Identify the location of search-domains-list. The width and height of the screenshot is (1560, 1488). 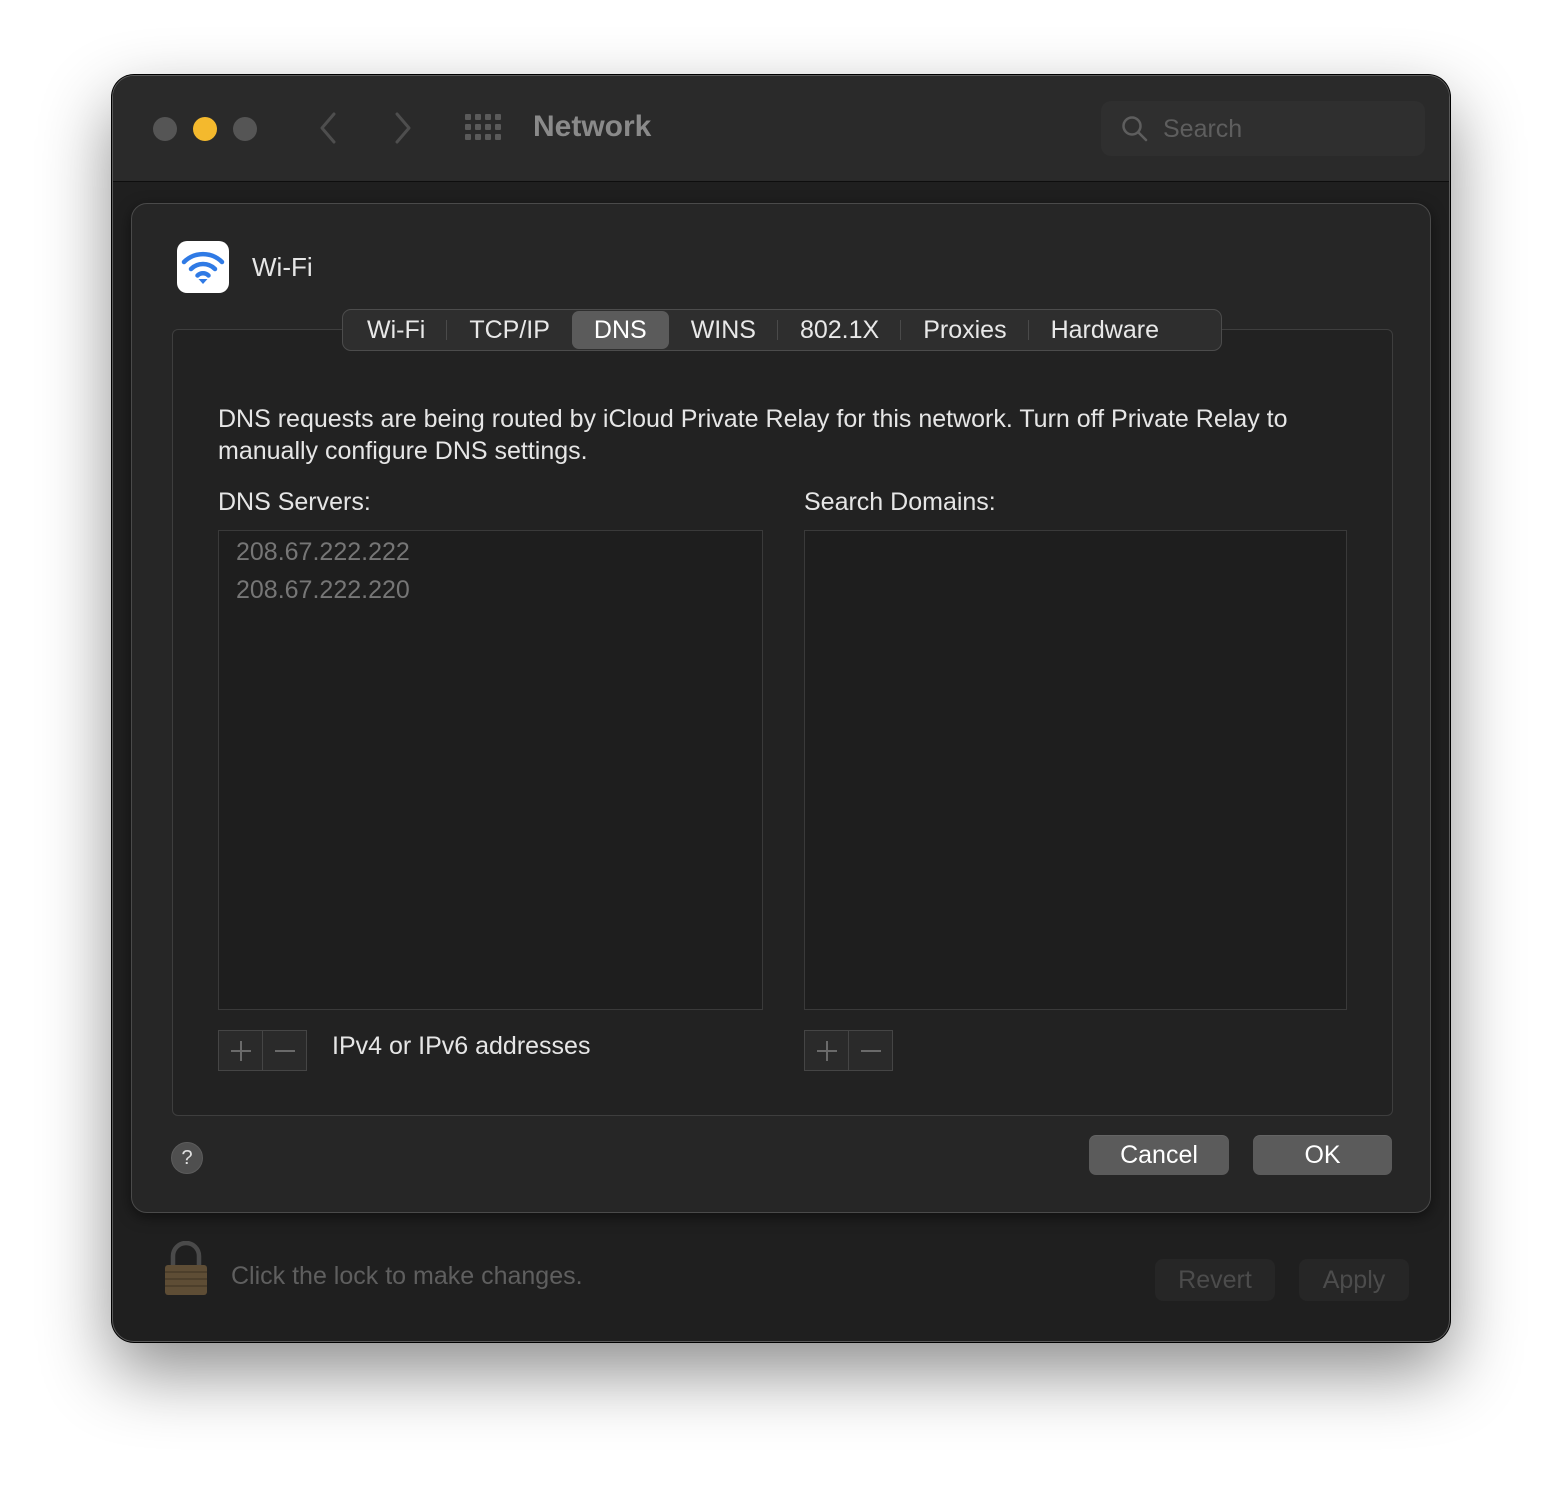
(1075, 770).